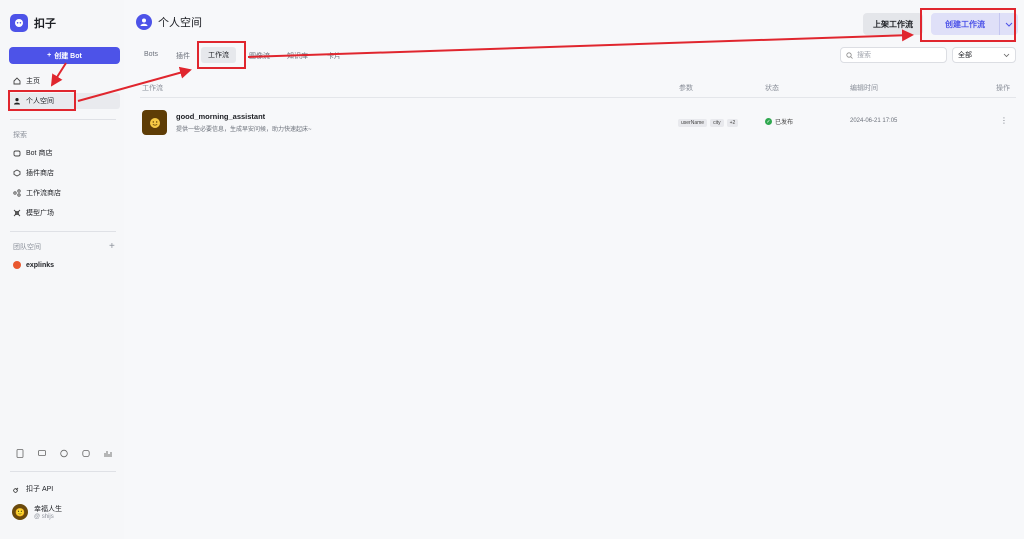 The height and width of the screenshot is (539, 1024). I want to click on arrow-to-workflow-tab, so click(134, 84).